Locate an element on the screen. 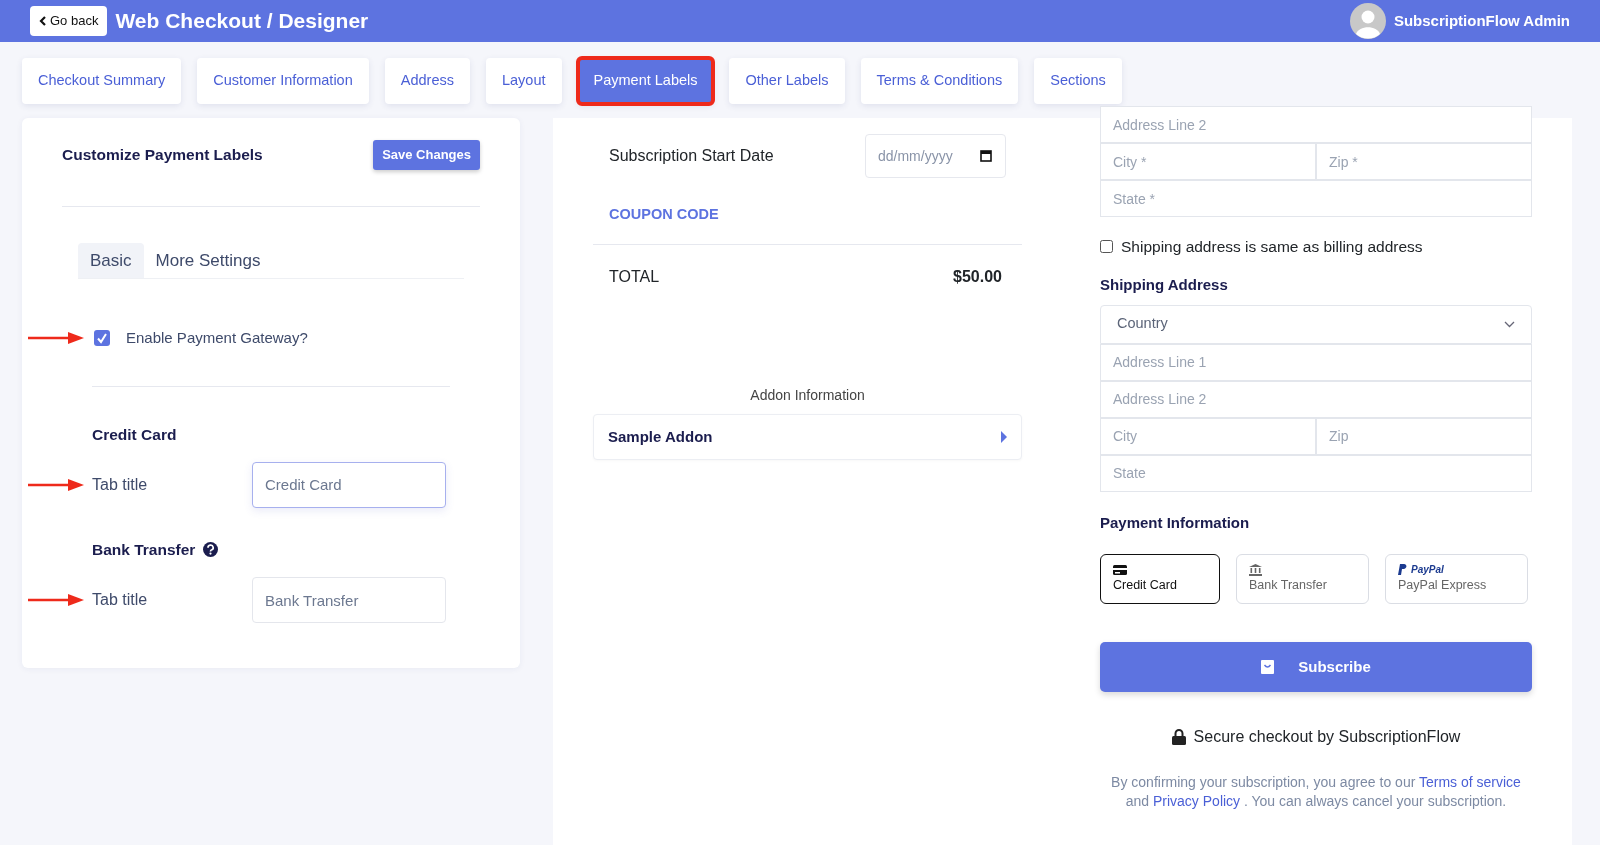 Image resolution: width=1600 pixels, height=845 pixels. section-heading: Addon Information is located at coordinates (807, 395).